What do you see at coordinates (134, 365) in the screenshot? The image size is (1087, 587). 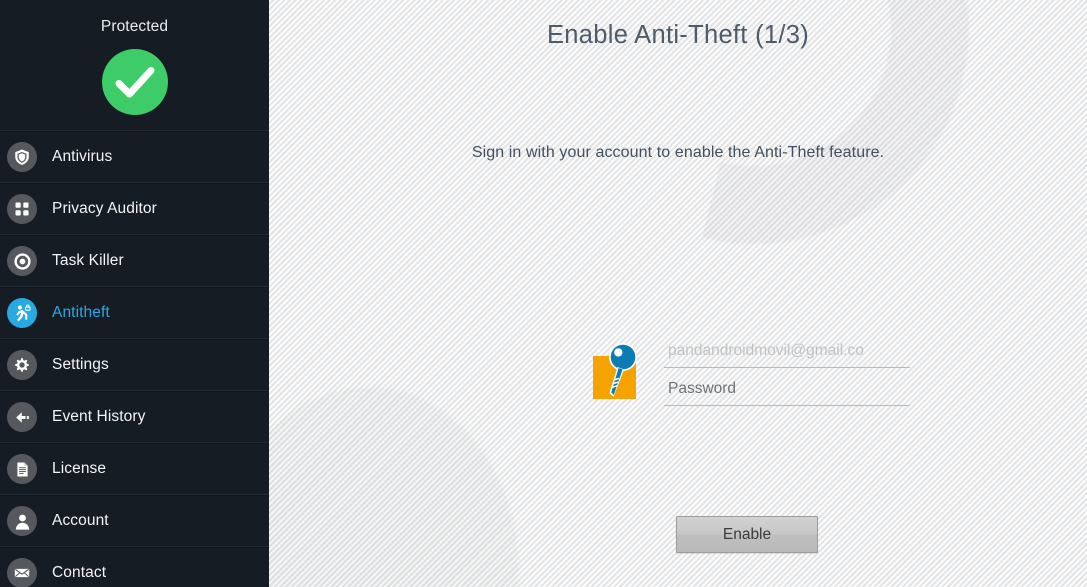 I see `sidebar-item-settings: Settings` at bounding box center [134, 365].